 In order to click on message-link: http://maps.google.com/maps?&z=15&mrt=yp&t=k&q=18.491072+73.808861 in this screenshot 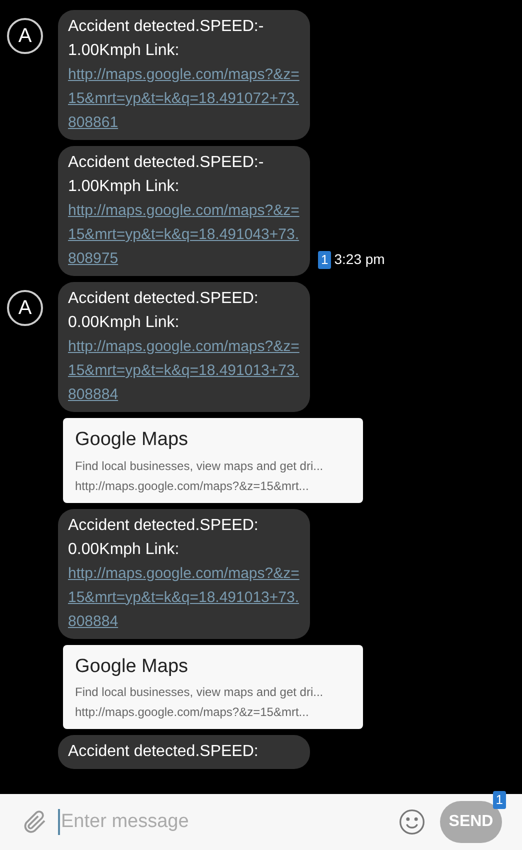, I will do `click(184, 99)`.